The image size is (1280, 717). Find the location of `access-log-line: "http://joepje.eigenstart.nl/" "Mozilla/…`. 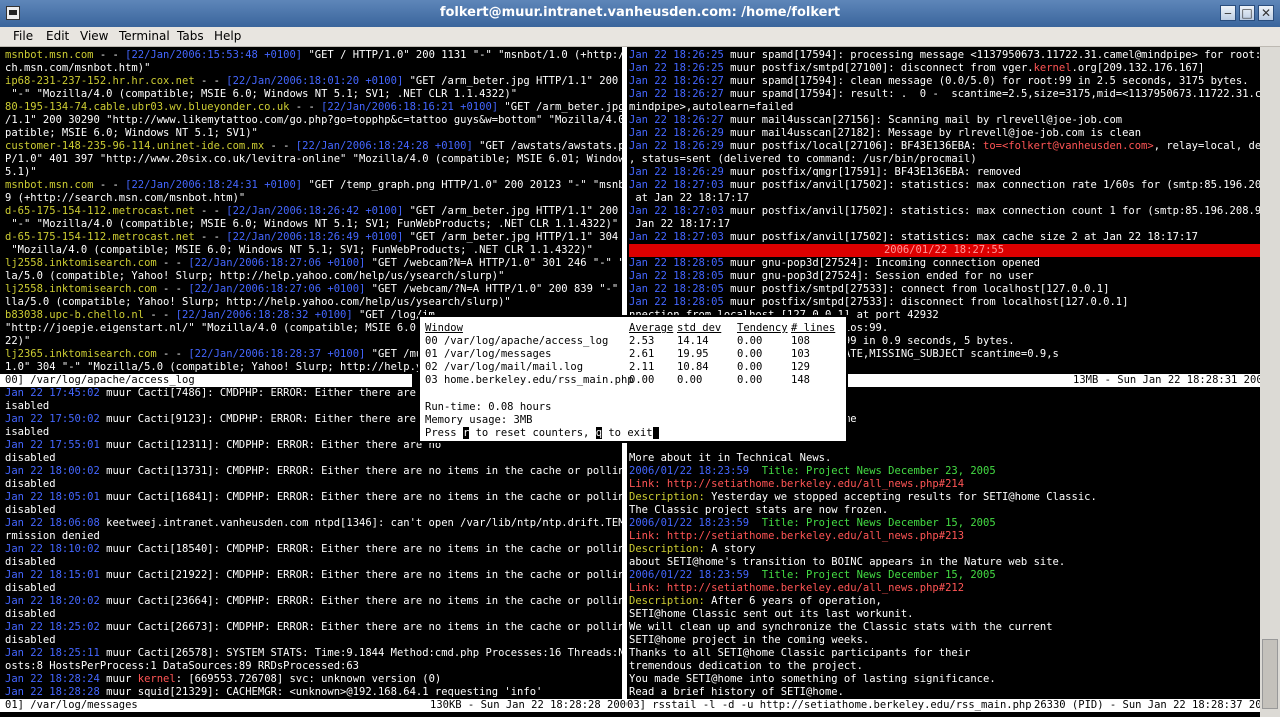

access-log-line: "http://joepje.eigenstart.nl/" "Mozilla/… is located at coordinates (220, 328).